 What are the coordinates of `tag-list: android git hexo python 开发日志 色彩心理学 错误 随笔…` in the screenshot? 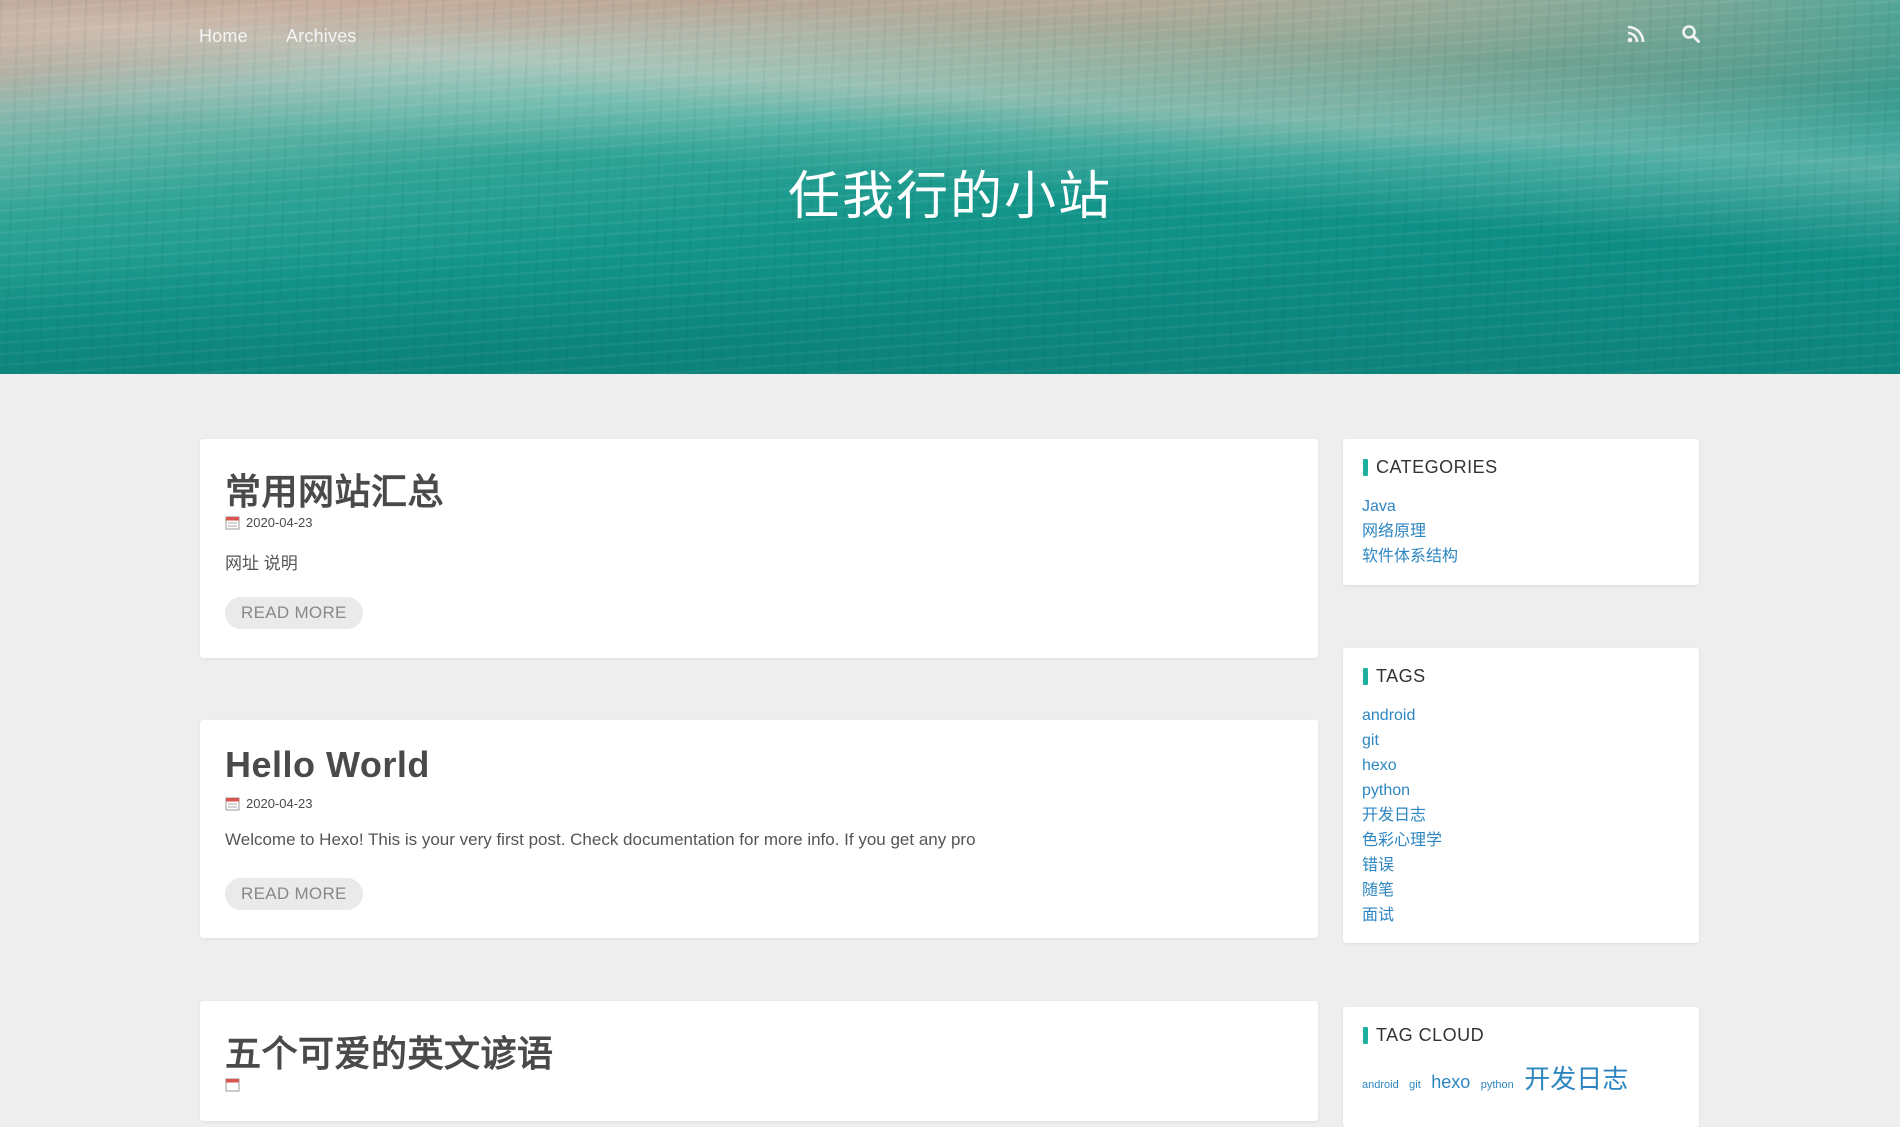 It's located at (1402, 815).